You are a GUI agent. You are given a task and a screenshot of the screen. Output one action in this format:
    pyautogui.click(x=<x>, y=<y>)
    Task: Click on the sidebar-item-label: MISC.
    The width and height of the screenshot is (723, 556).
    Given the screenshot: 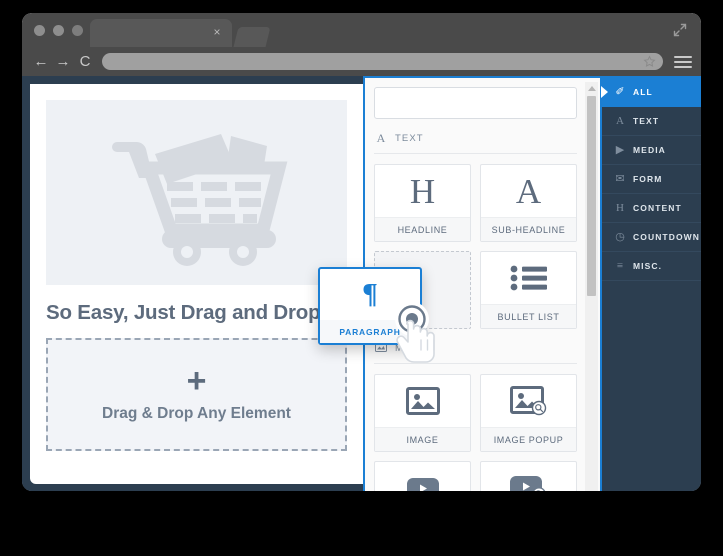 What is the action you would take?
    pyautogui.click(x=648, y=266)
    